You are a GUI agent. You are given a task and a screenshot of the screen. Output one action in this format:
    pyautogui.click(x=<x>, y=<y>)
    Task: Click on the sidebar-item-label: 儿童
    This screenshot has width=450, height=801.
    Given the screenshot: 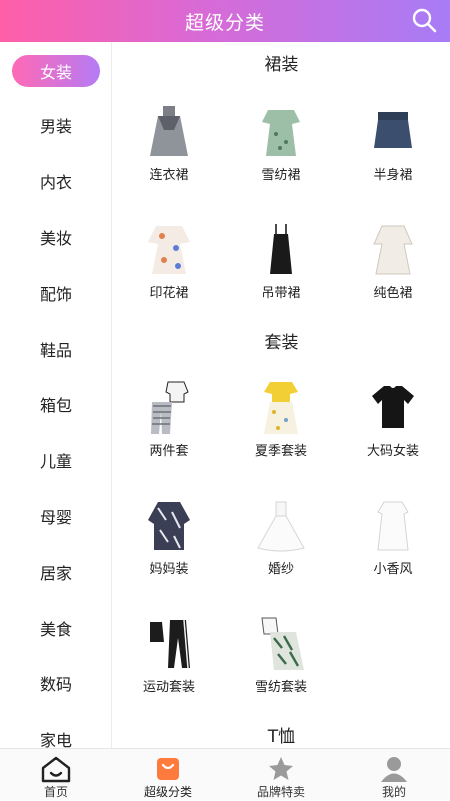 What is the action you would take?
    pyautogui.click(x=55, y=461)
    